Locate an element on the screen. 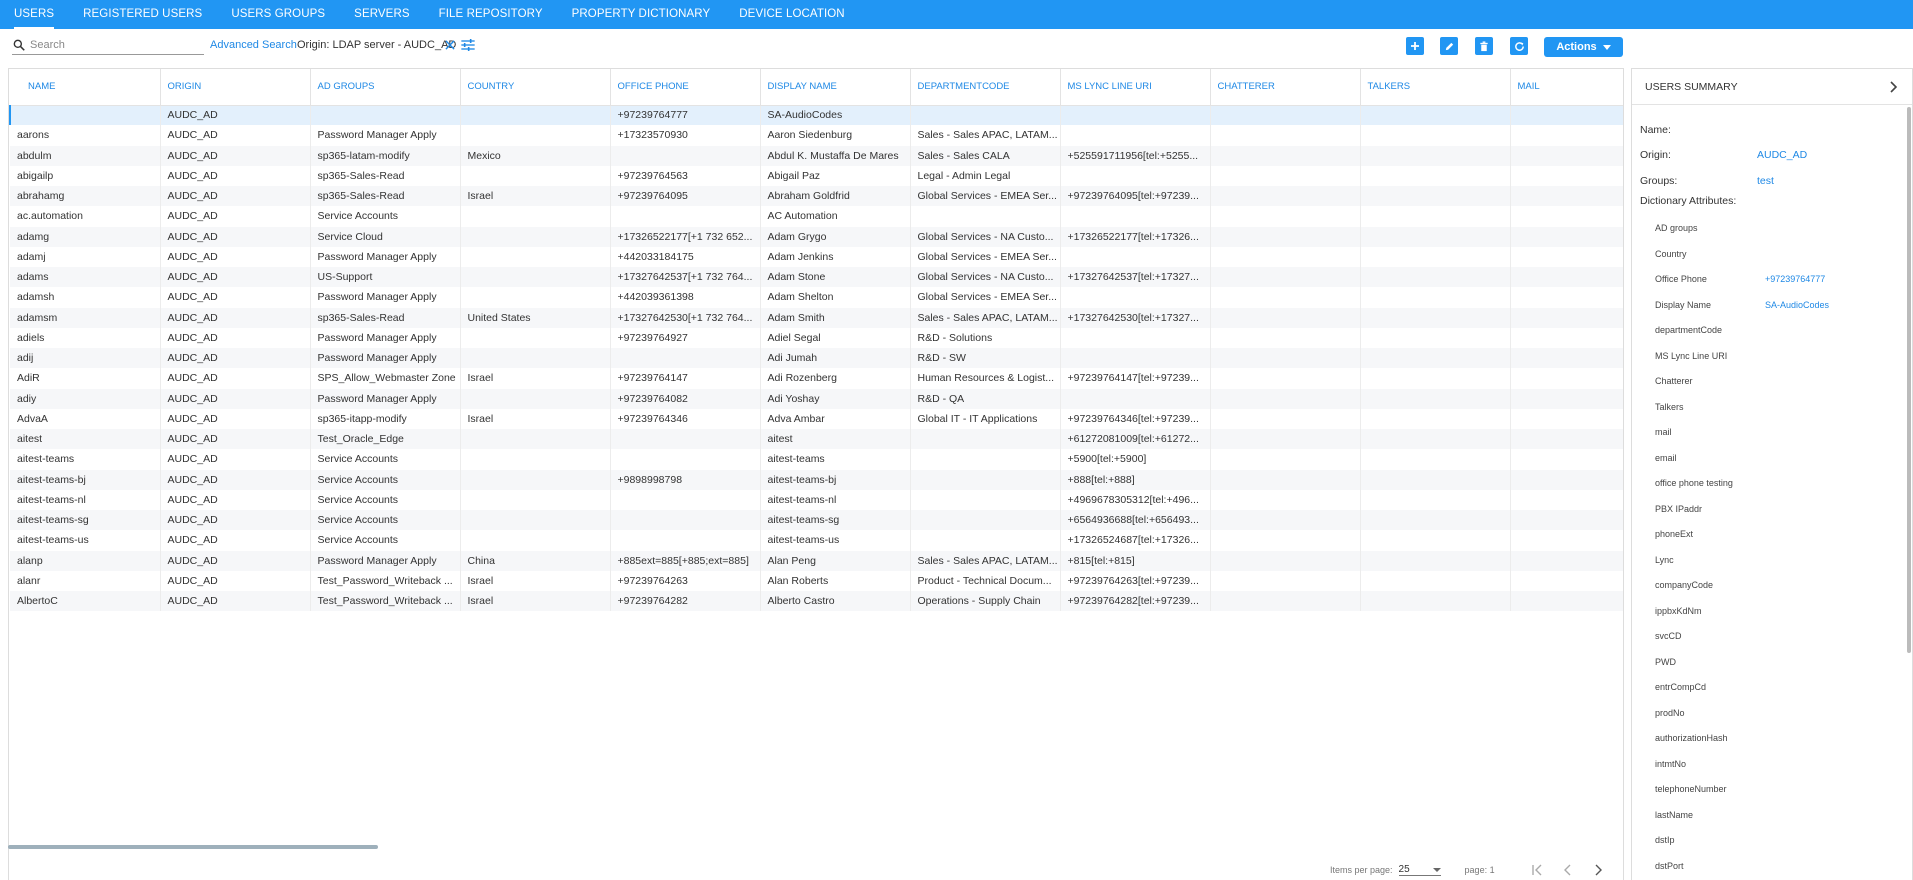 Image resolution: width=1913 pixels, height=880 pixels. summary-field-value: AUDC_AD is located at coordinates (1782, 155).